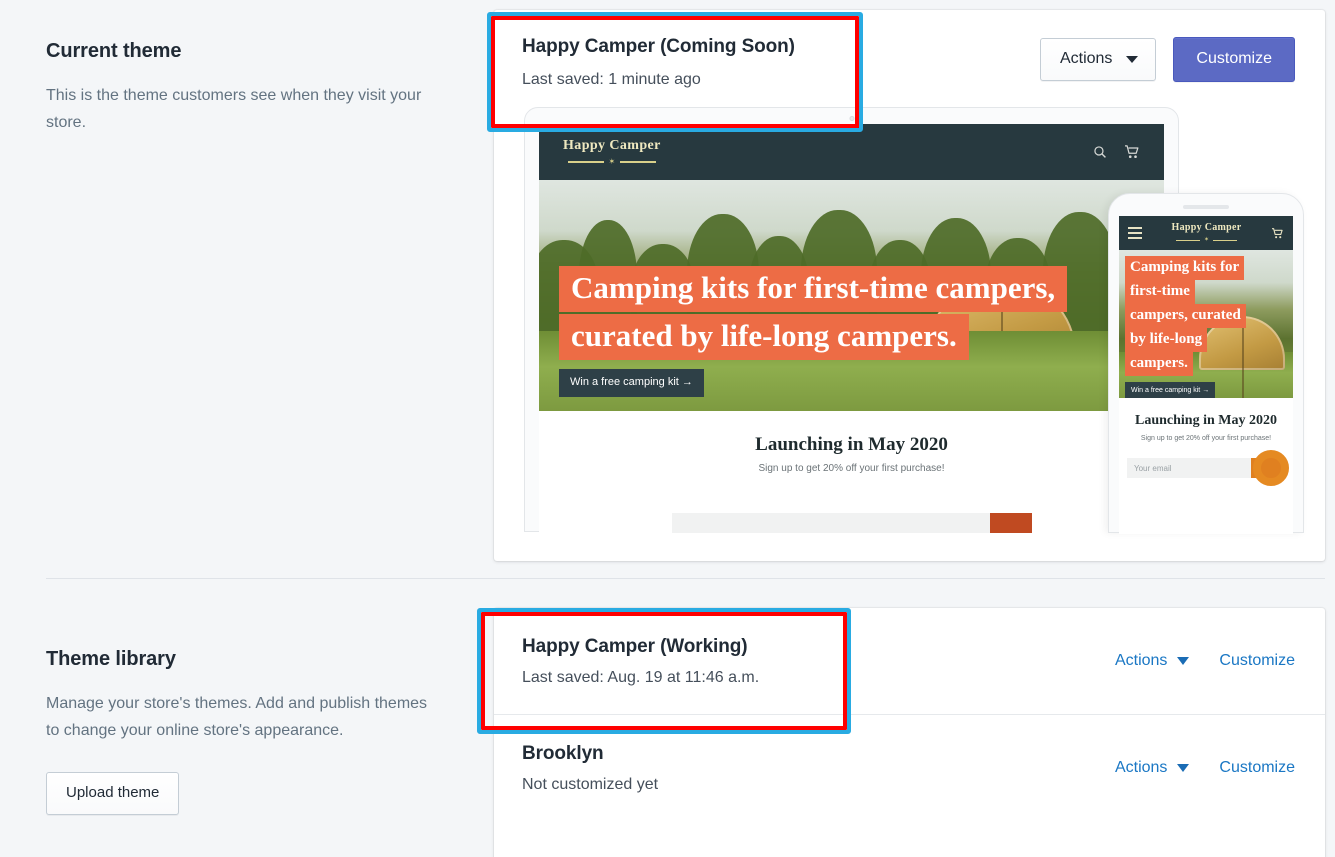 The image size is (1335, 857). I want to click on cursor-ring-indicator, so click(1271, 468).